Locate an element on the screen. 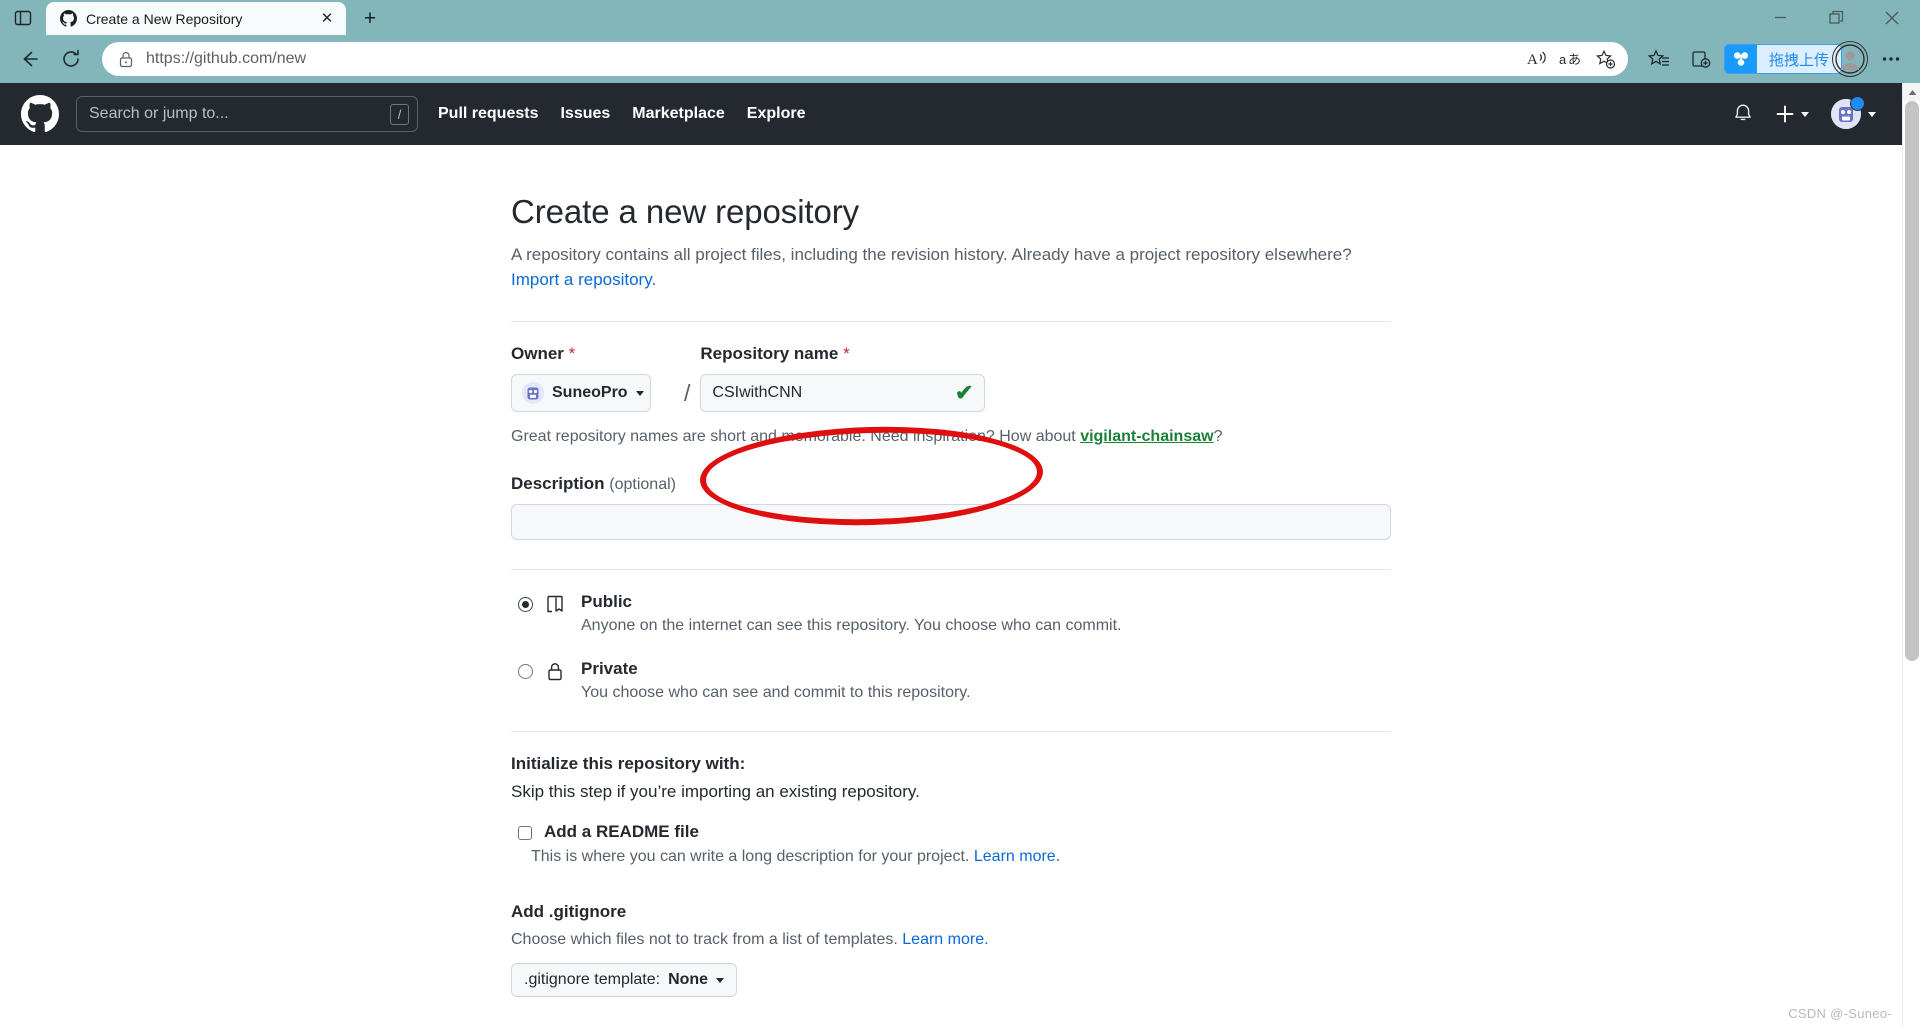 The height and width of the screenshot is (1027, 1920). github-icon is located at coordinates (68, 18).